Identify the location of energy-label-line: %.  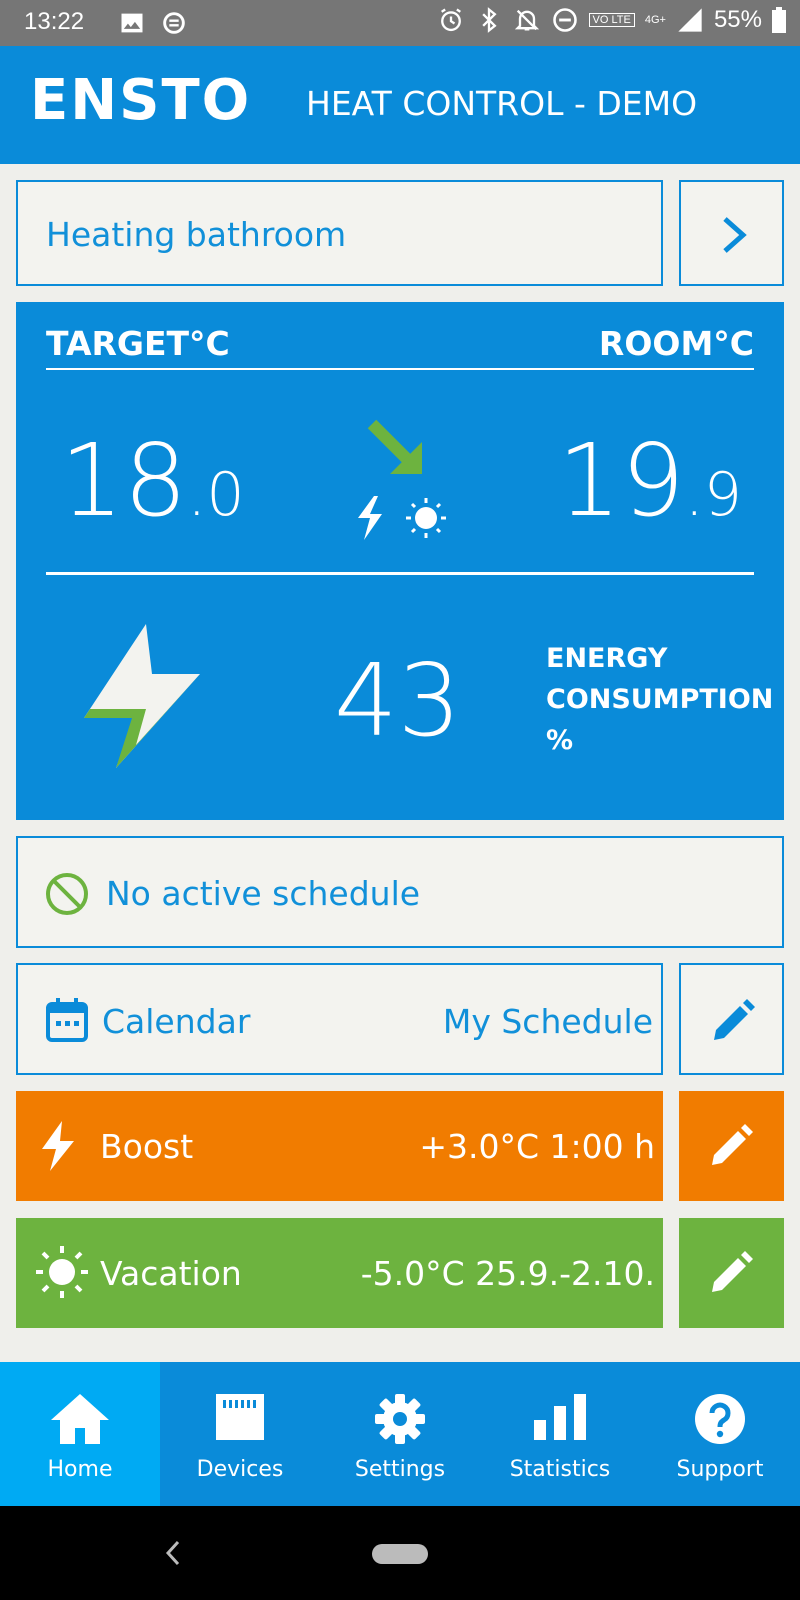
(560, 740).